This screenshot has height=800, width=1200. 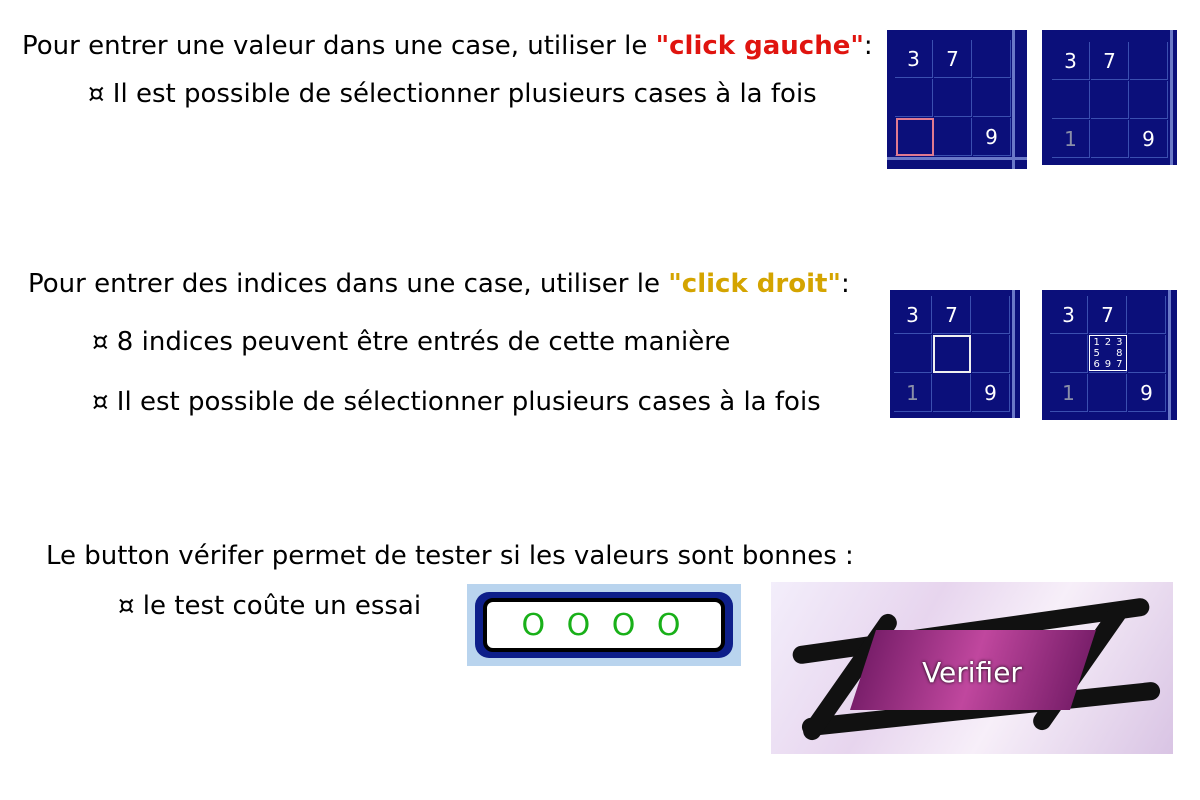 I want to click on hint: 2, so click(x=1108, y=342).